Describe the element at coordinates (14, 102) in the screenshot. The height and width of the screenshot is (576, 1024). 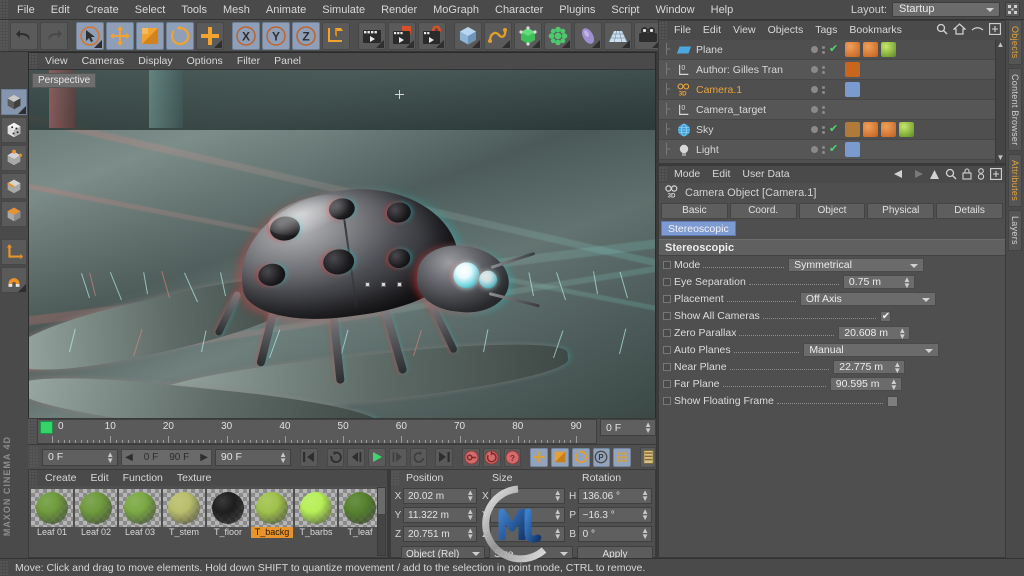
I see `model-mode-icon` at that location.